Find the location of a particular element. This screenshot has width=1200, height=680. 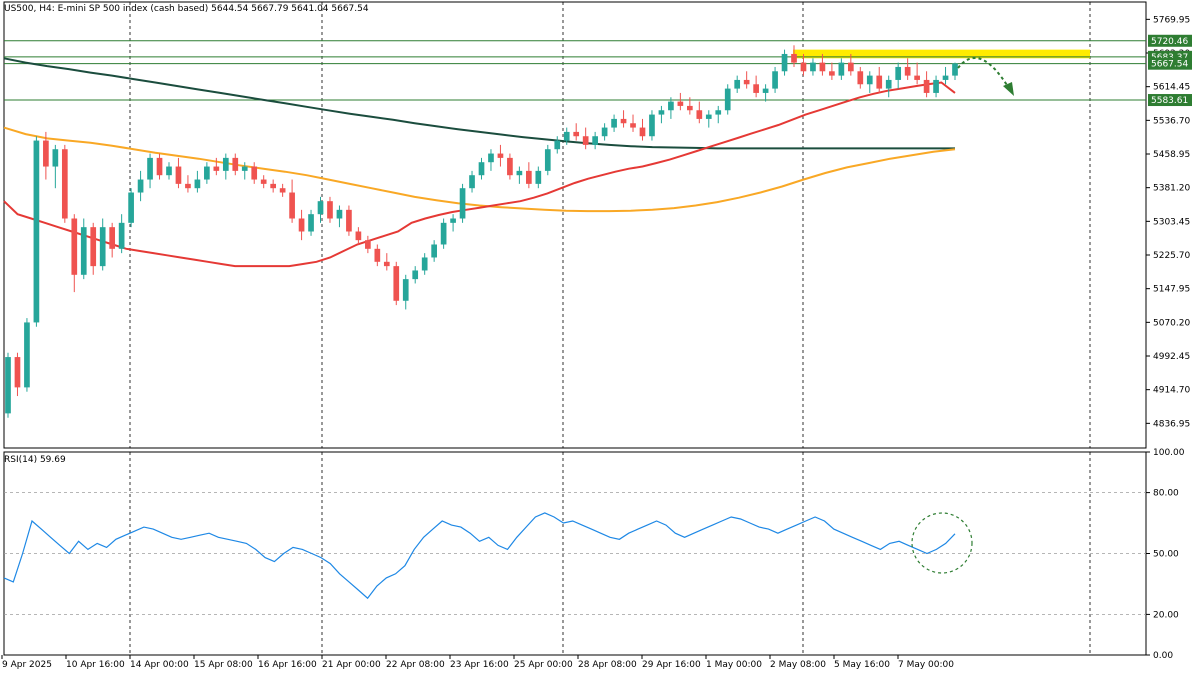

price-tick-label: 5458.95 is located at coordinates (1171, 155).